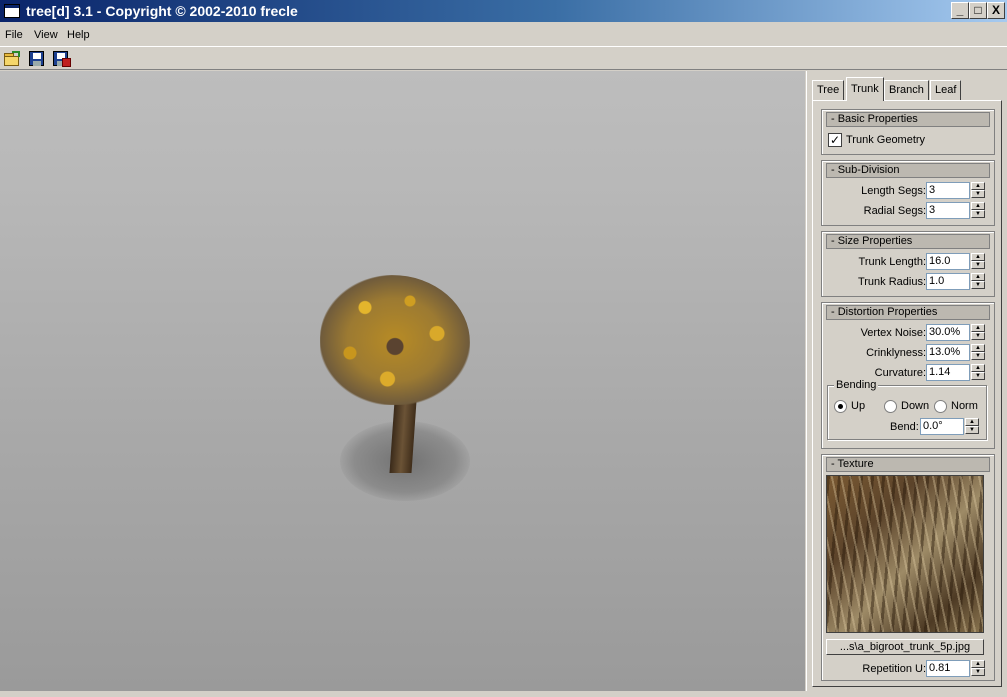  What do you see at coordinates (840, 406) in the screenshot?
I see `bend-up-radio` at bounding box center [840, 406].